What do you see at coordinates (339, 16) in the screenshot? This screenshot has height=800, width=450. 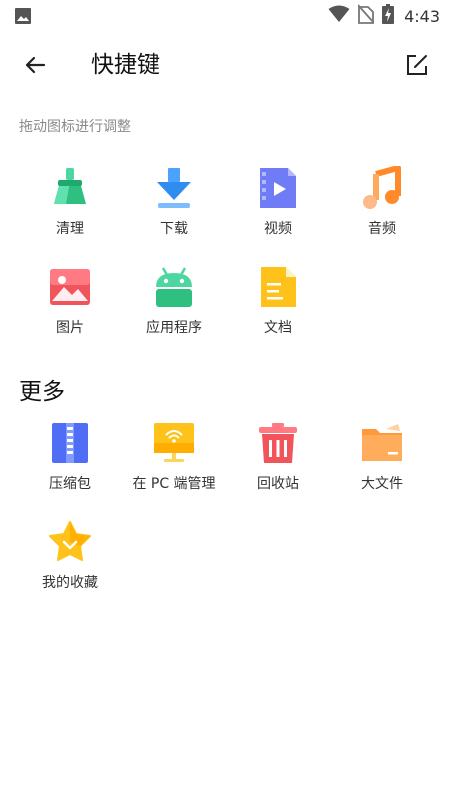 I see `wifi-icon` at bounding box center [339, 16].